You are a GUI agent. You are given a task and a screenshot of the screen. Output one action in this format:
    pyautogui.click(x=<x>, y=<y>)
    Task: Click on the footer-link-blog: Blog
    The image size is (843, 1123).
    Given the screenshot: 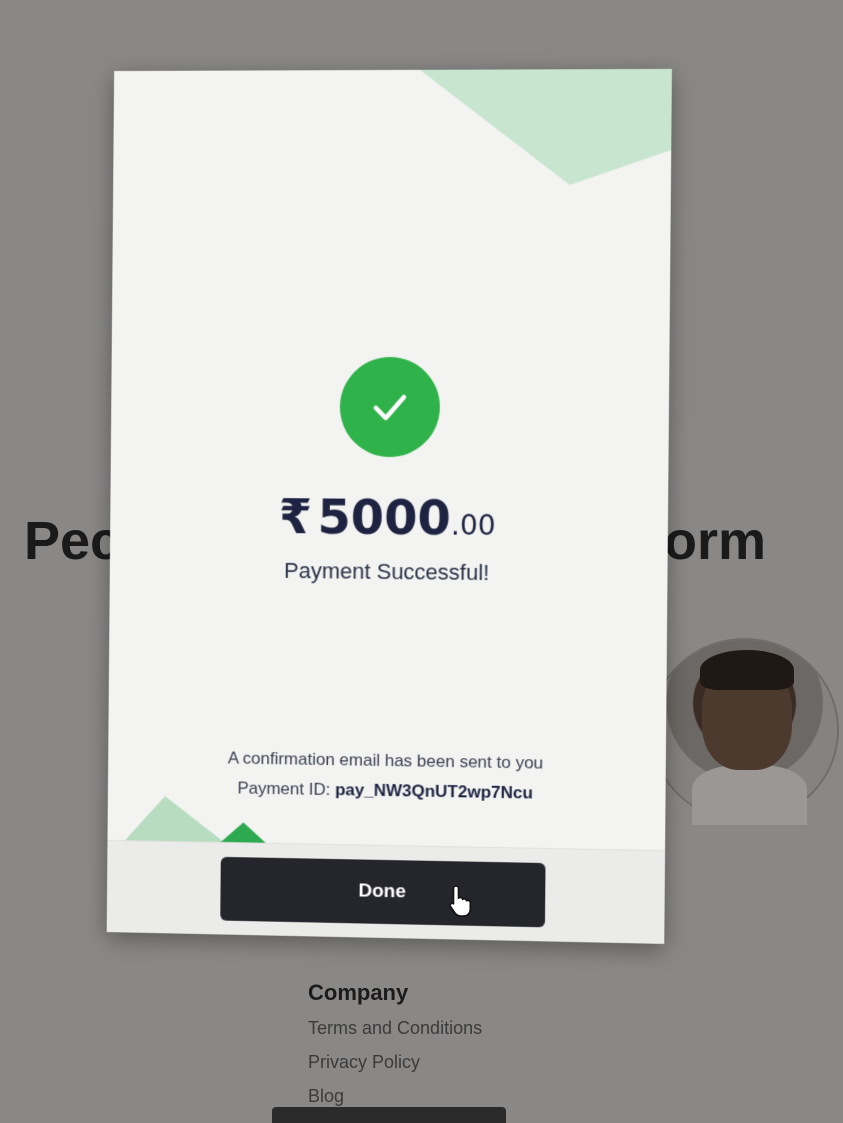 What is the action you would take?
    pyautogui.click(x=395, y=1096)
    